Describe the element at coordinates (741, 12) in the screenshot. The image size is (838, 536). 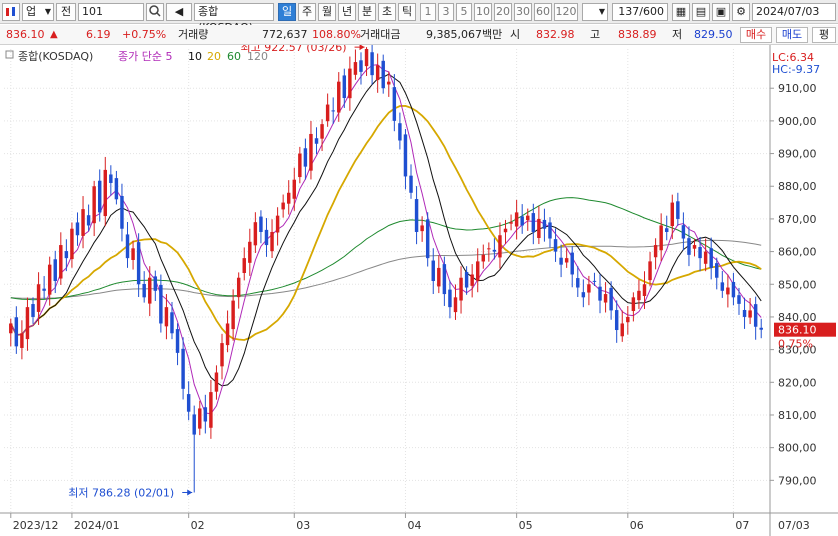
I see `settings-button: ⚙` at that location.